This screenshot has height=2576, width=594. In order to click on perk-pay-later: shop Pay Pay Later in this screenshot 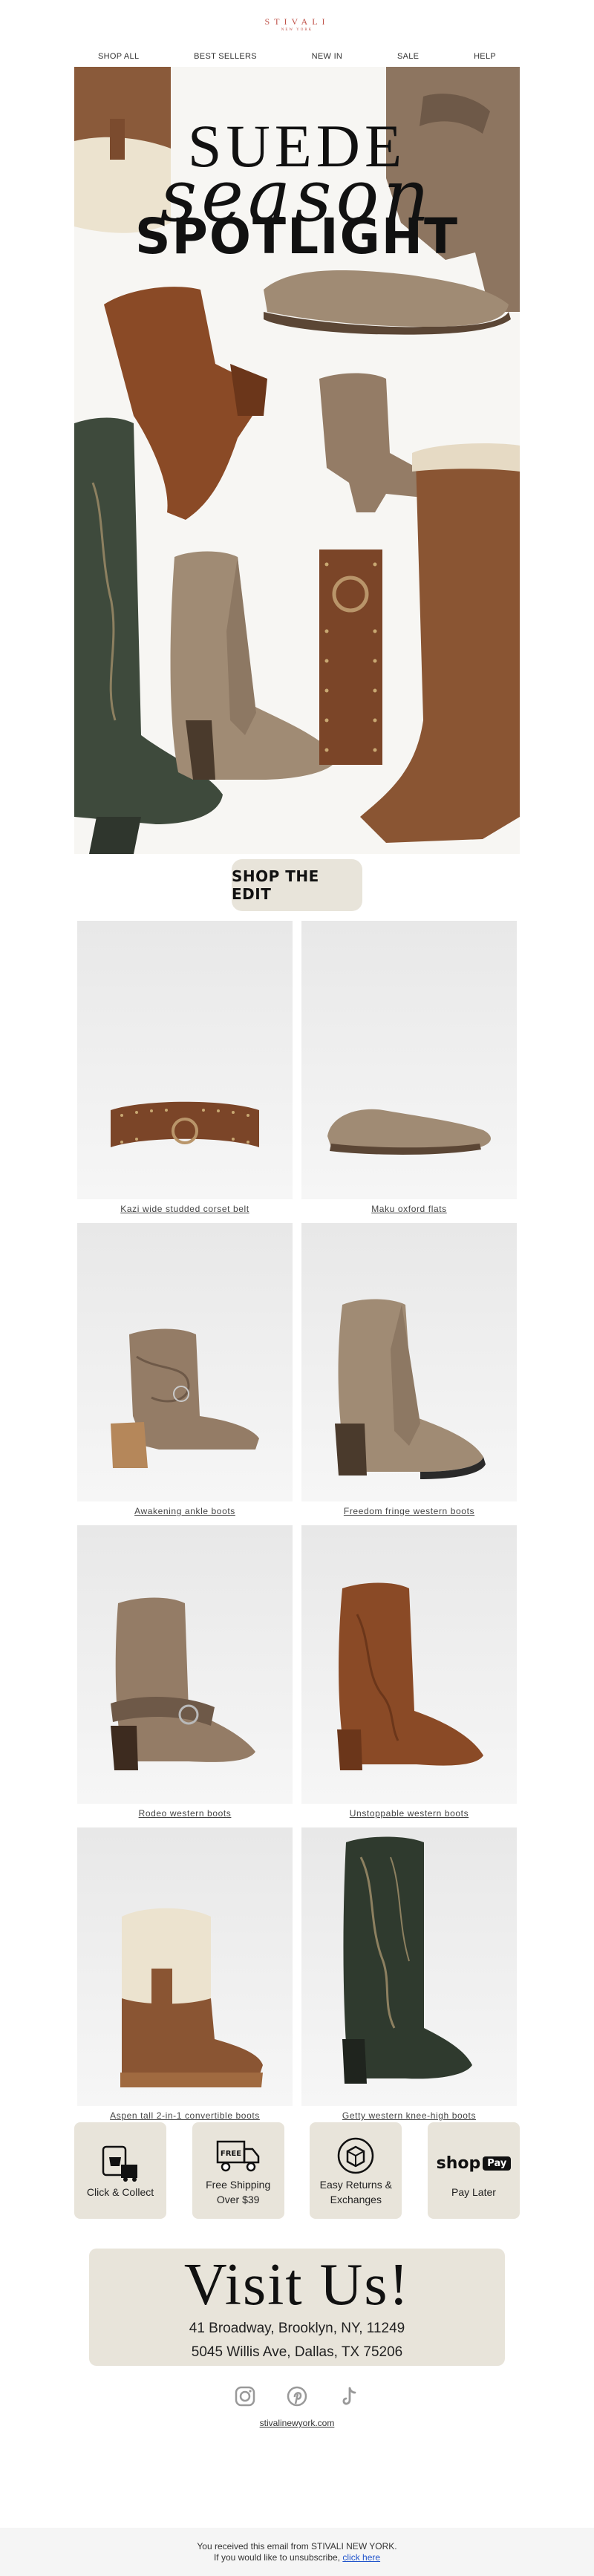, I will do `click(474, 2170)`.